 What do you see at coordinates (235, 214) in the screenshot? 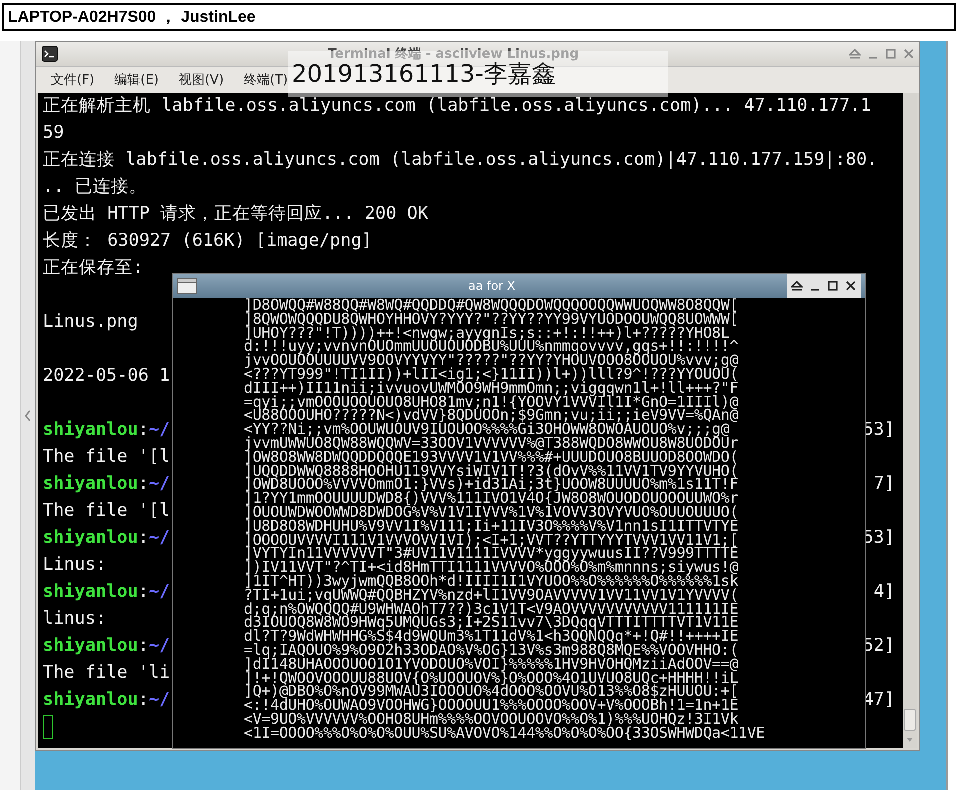
I see `terminal-line: 已发出 HTTP 请求，正在等待回应... 200 OK` at bounding box center [235, 214].